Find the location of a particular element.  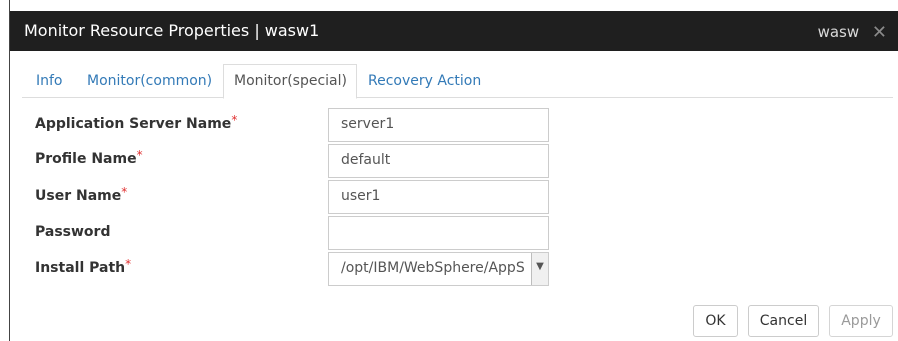

tab-monitor-common: Monitor(common) is located at coordinates (149, 82).